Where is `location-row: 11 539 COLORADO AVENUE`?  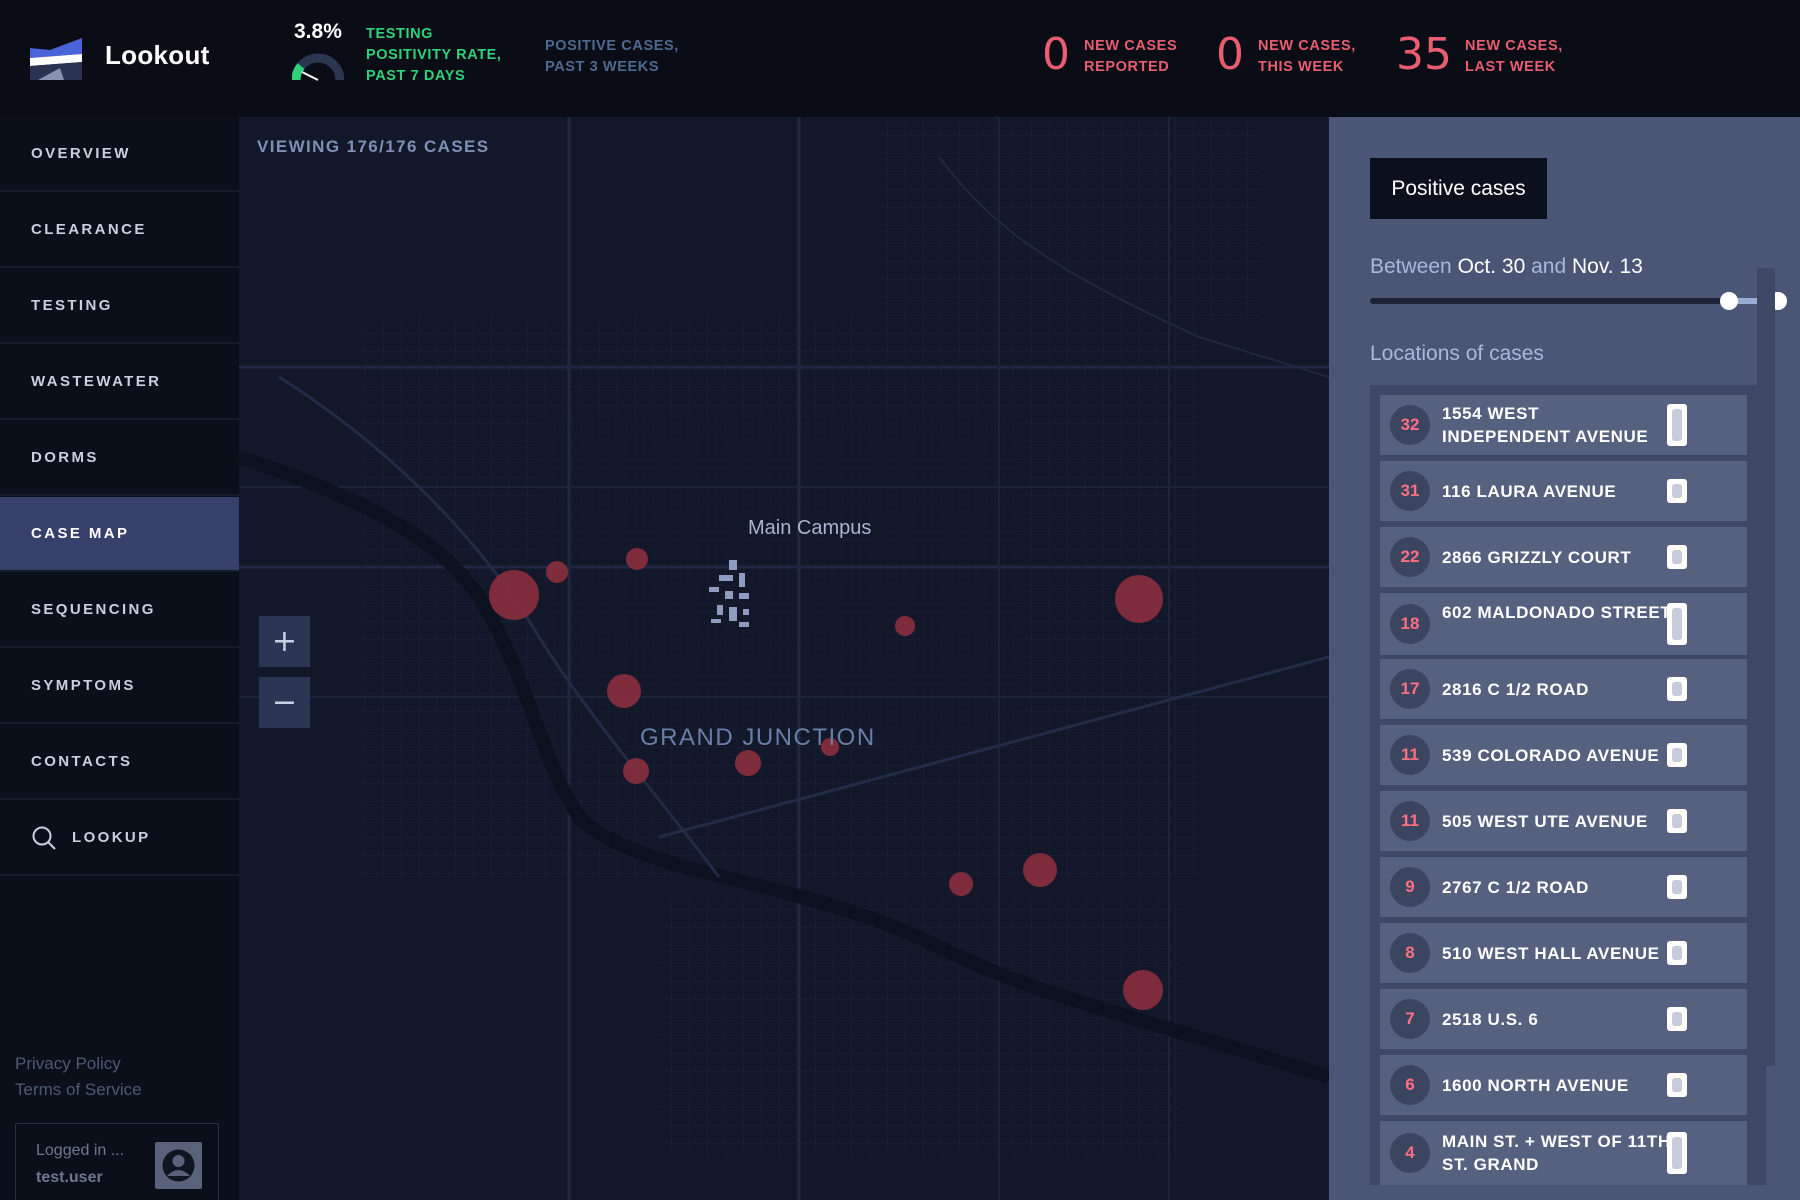
location-row: 11 539 COLORADO AVENUE is located at coordinates (1563, 755).